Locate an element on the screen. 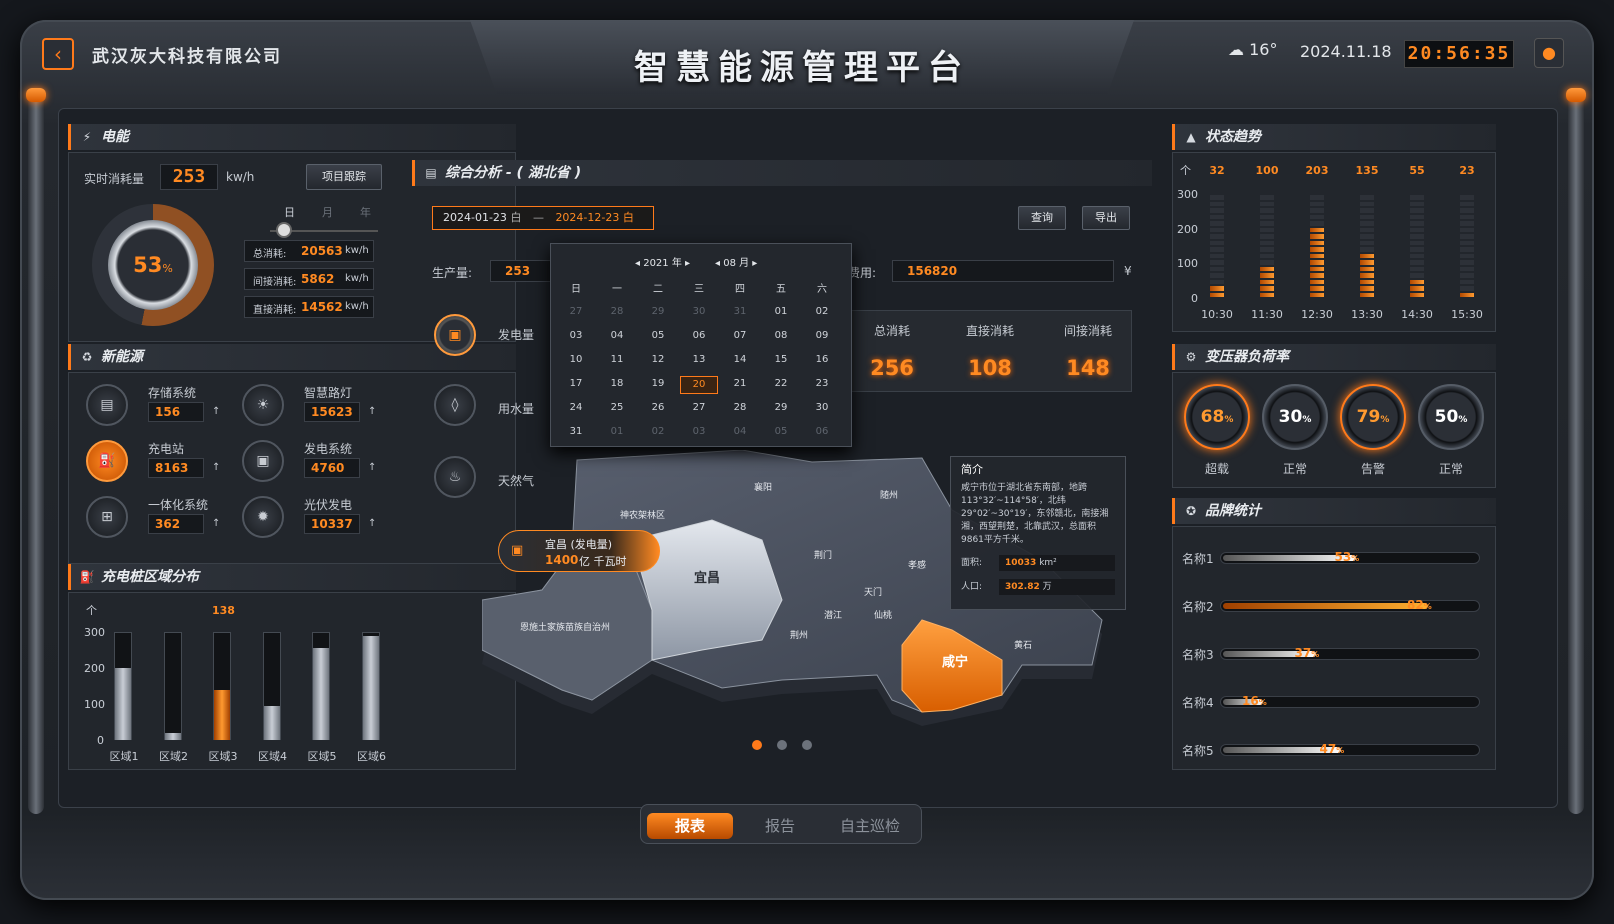  new-energy-button: ☀ is located at coordinates (263, 405).